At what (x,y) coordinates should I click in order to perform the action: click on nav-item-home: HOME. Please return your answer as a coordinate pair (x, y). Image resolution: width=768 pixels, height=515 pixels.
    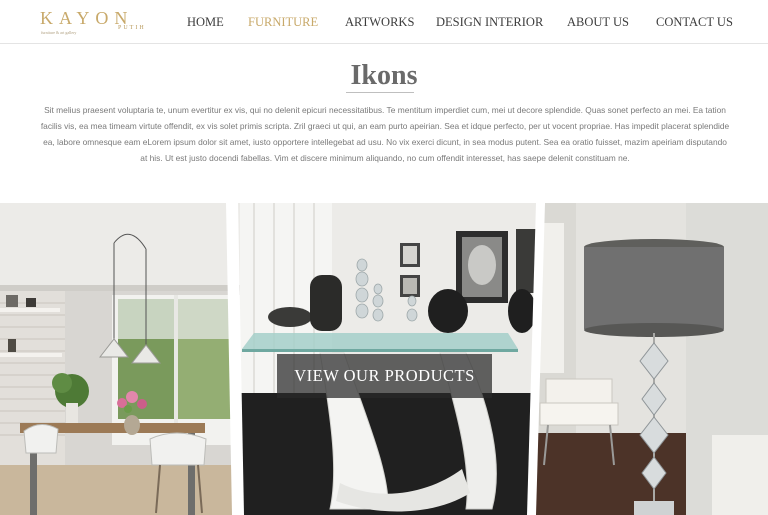
    Looking at the image, I should click on (205, 22).